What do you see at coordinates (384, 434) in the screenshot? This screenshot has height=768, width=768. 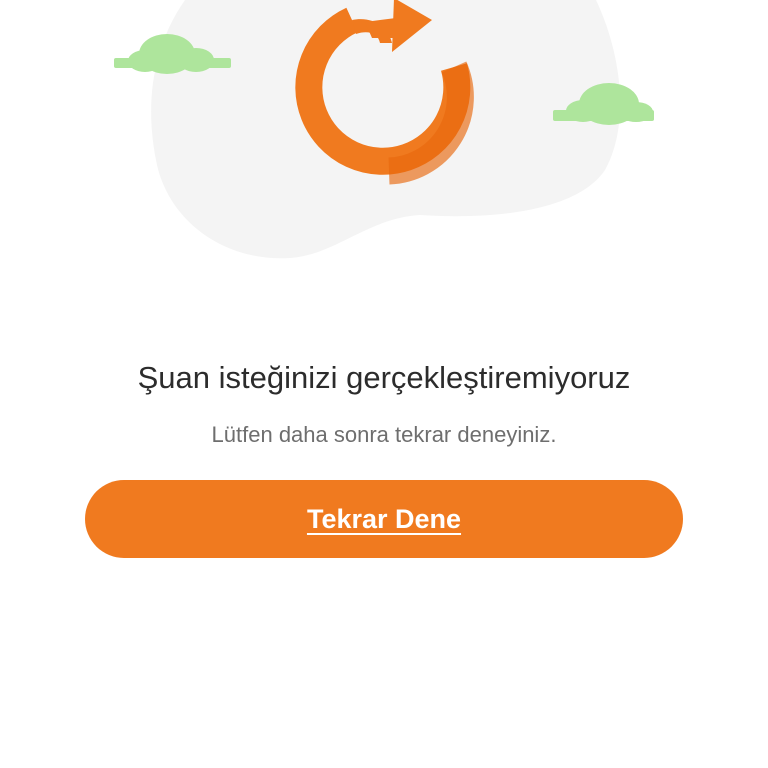 I see `error-message: Lütfen daha sonra tekrar deneyiniz.` at bounding box center [384, 434].